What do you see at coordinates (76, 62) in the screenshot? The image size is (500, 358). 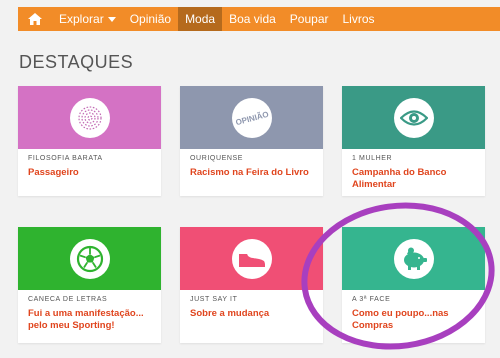 I see `section-title: DESTAQUES` at bounding box center [76, 62].